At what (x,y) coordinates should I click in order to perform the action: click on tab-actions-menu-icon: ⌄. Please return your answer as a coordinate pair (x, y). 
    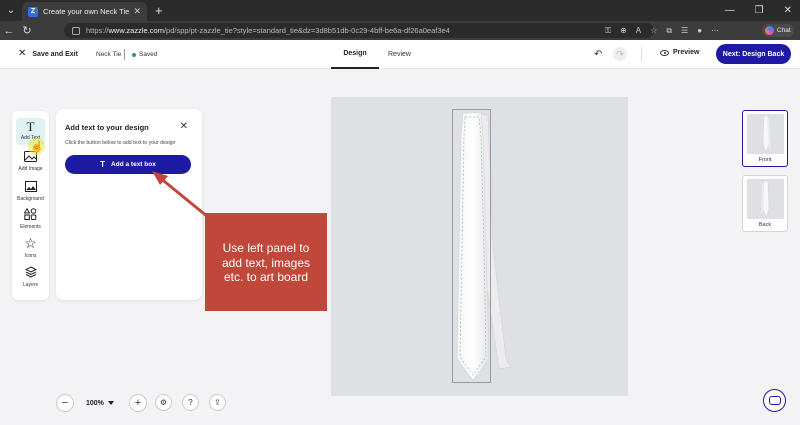
    Looking at the image, I should click on (11, 10).